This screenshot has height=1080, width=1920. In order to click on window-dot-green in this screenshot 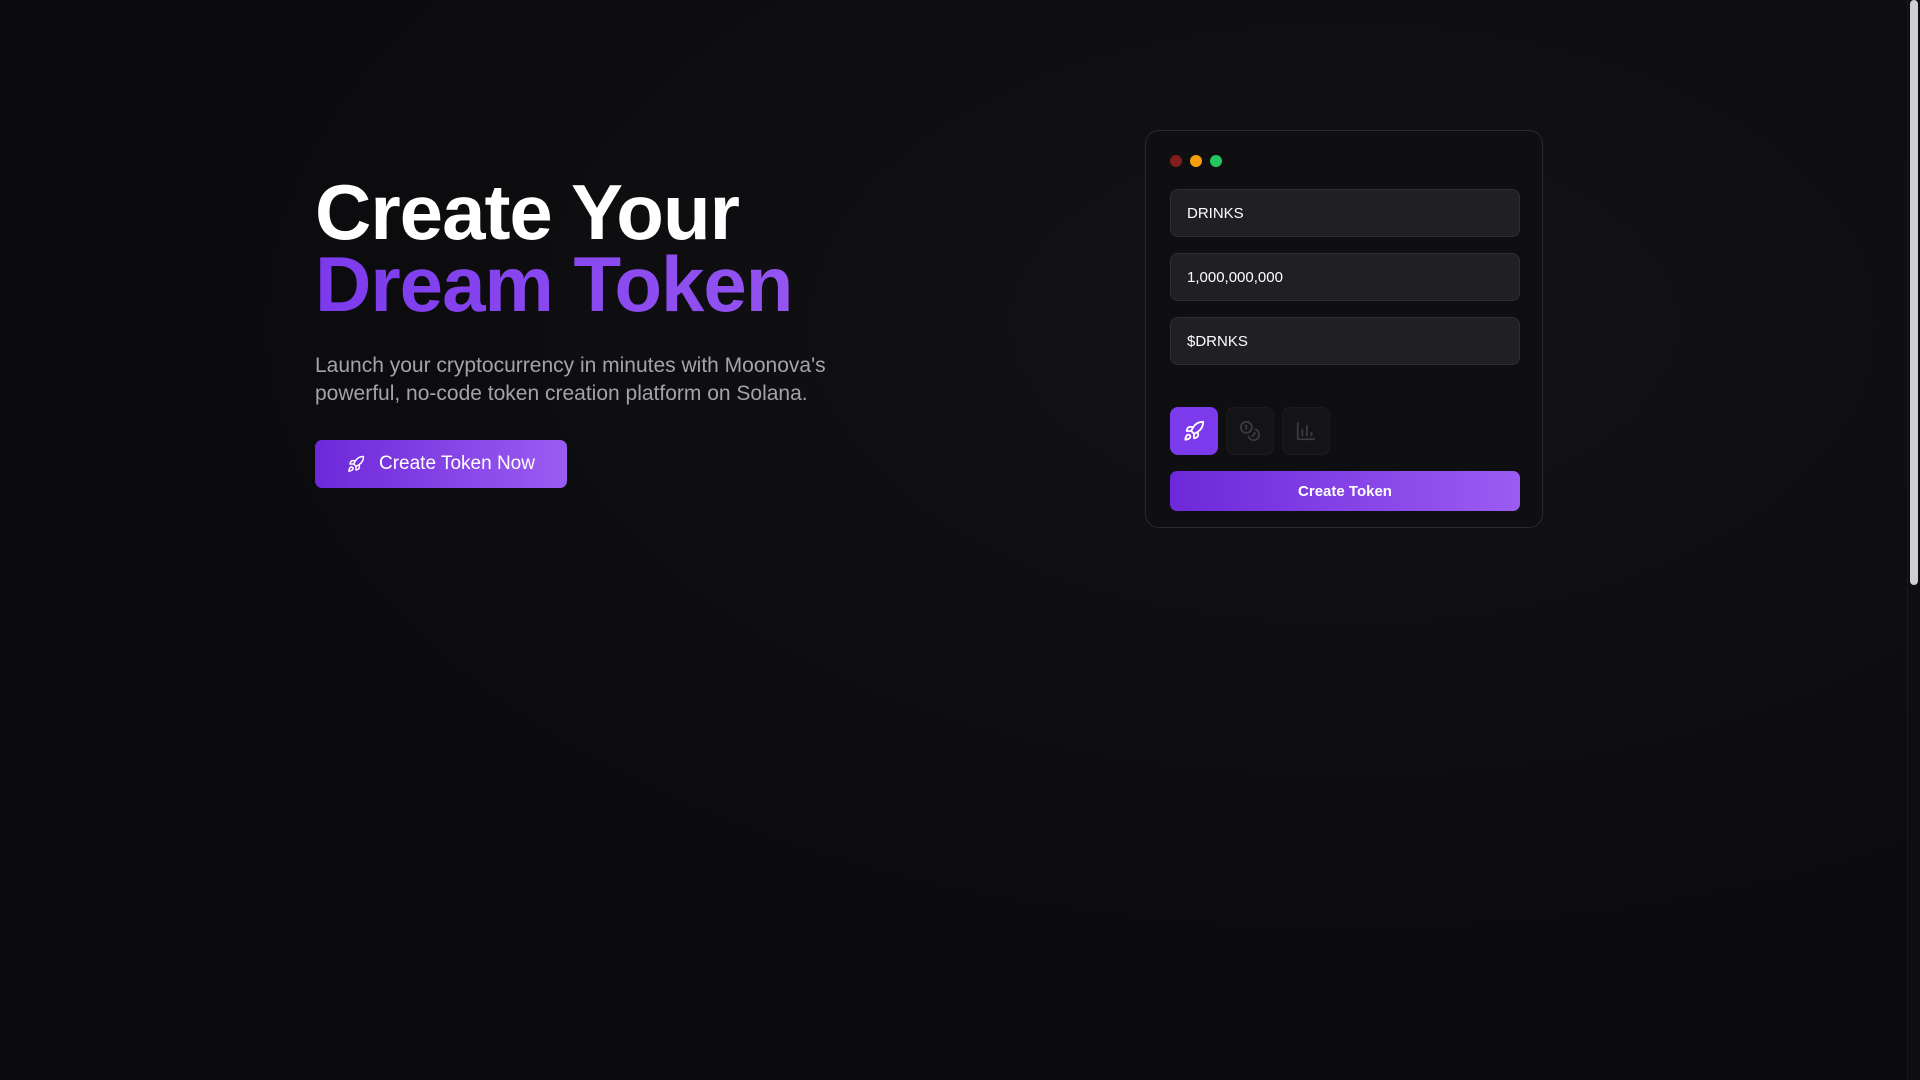, I will do `click(1216, 161)`.